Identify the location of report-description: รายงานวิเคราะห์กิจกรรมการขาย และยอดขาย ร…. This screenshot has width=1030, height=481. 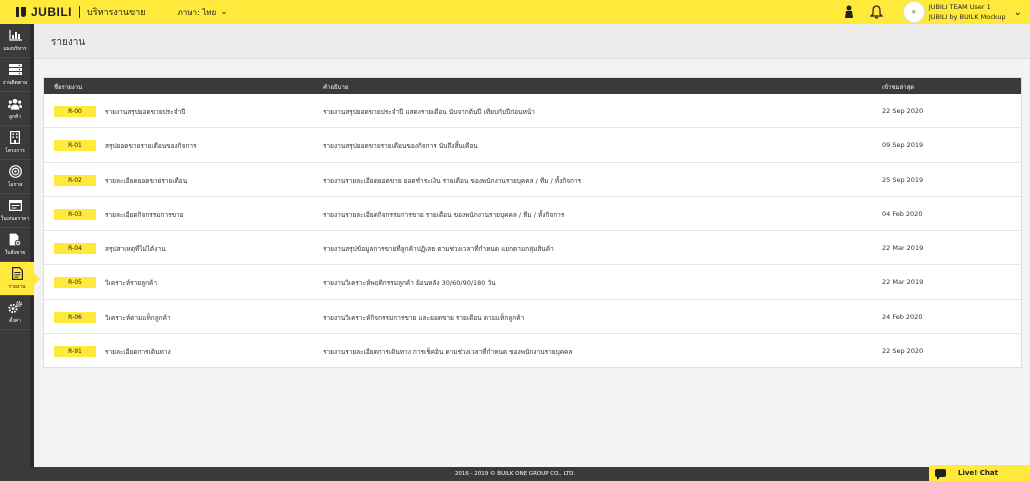
(424, 317).